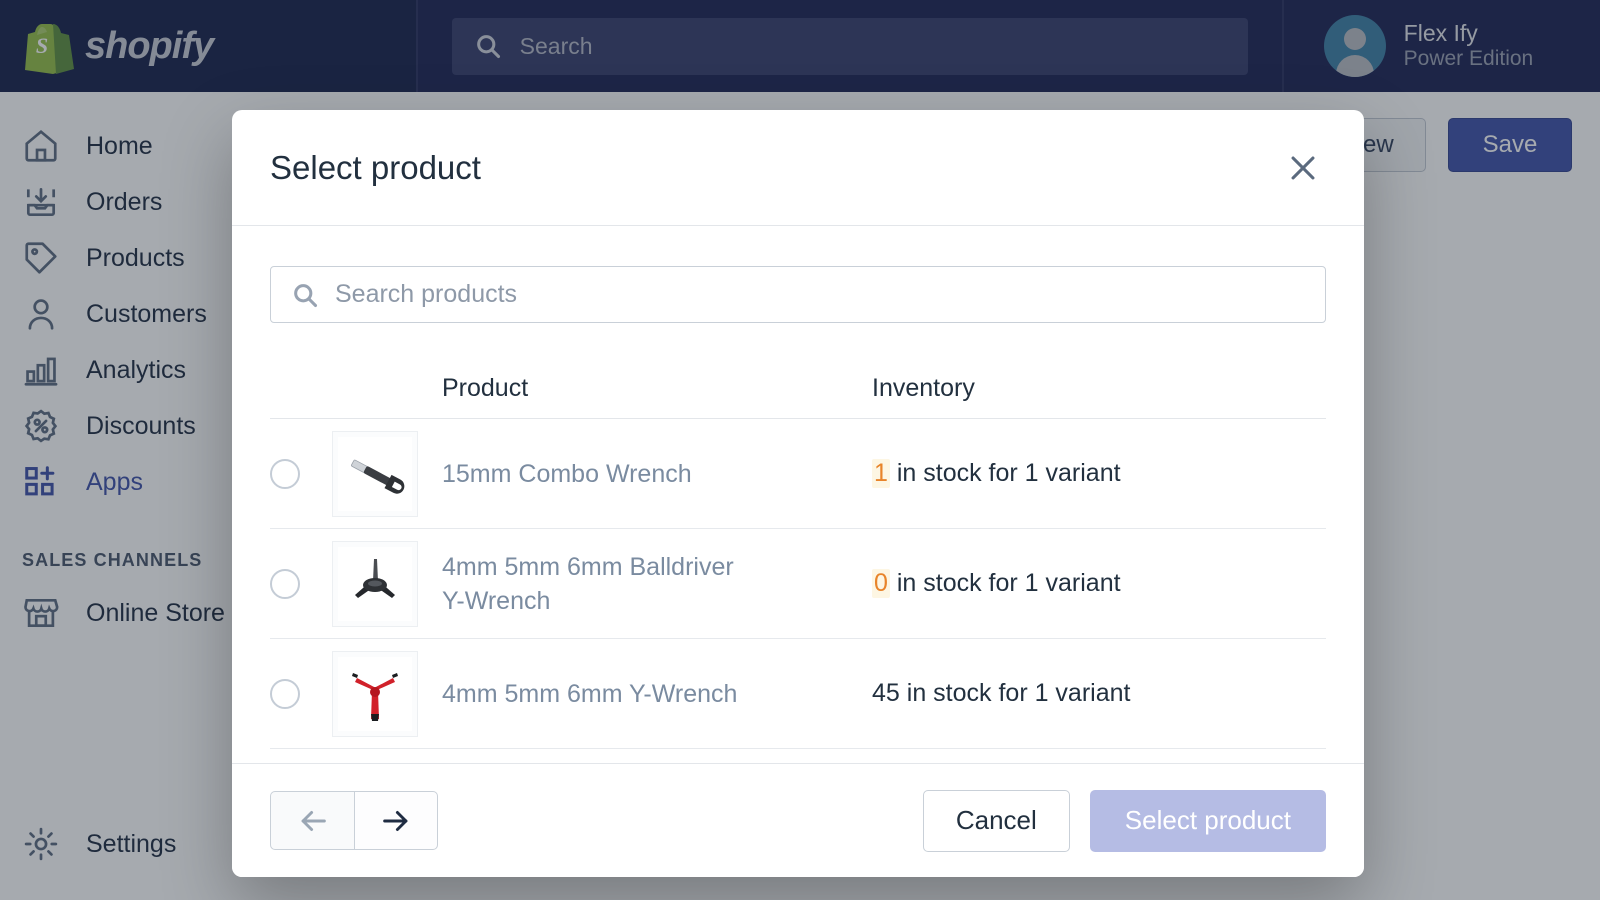  What do you see at coordinates (592, 474) in the screenshot?
I see `product-name: 15mm Combo Wrench` at bounding box center [592, 474].